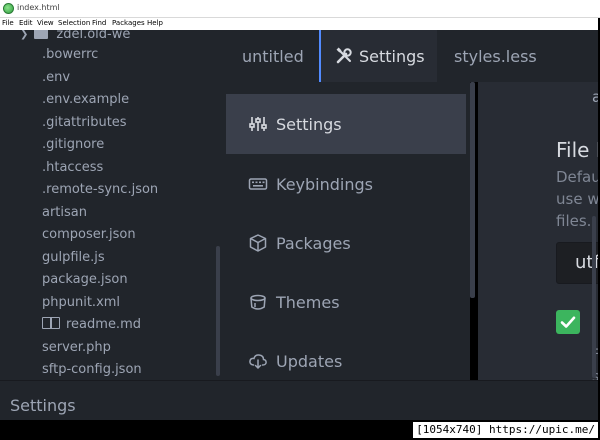 Image resolution: width=600 pixels, height=440 pixels. I want to click on tab-label: untitled, so click(273, 56).